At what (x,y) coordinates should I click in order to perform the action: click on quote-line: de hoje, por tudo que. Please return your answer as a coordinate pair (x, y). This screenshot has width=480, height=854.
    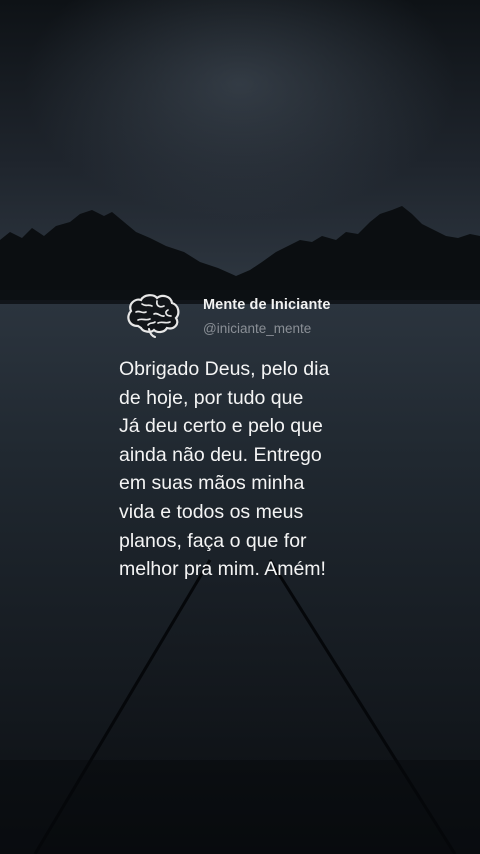
    Looking at the image, I should click on (211, 397).